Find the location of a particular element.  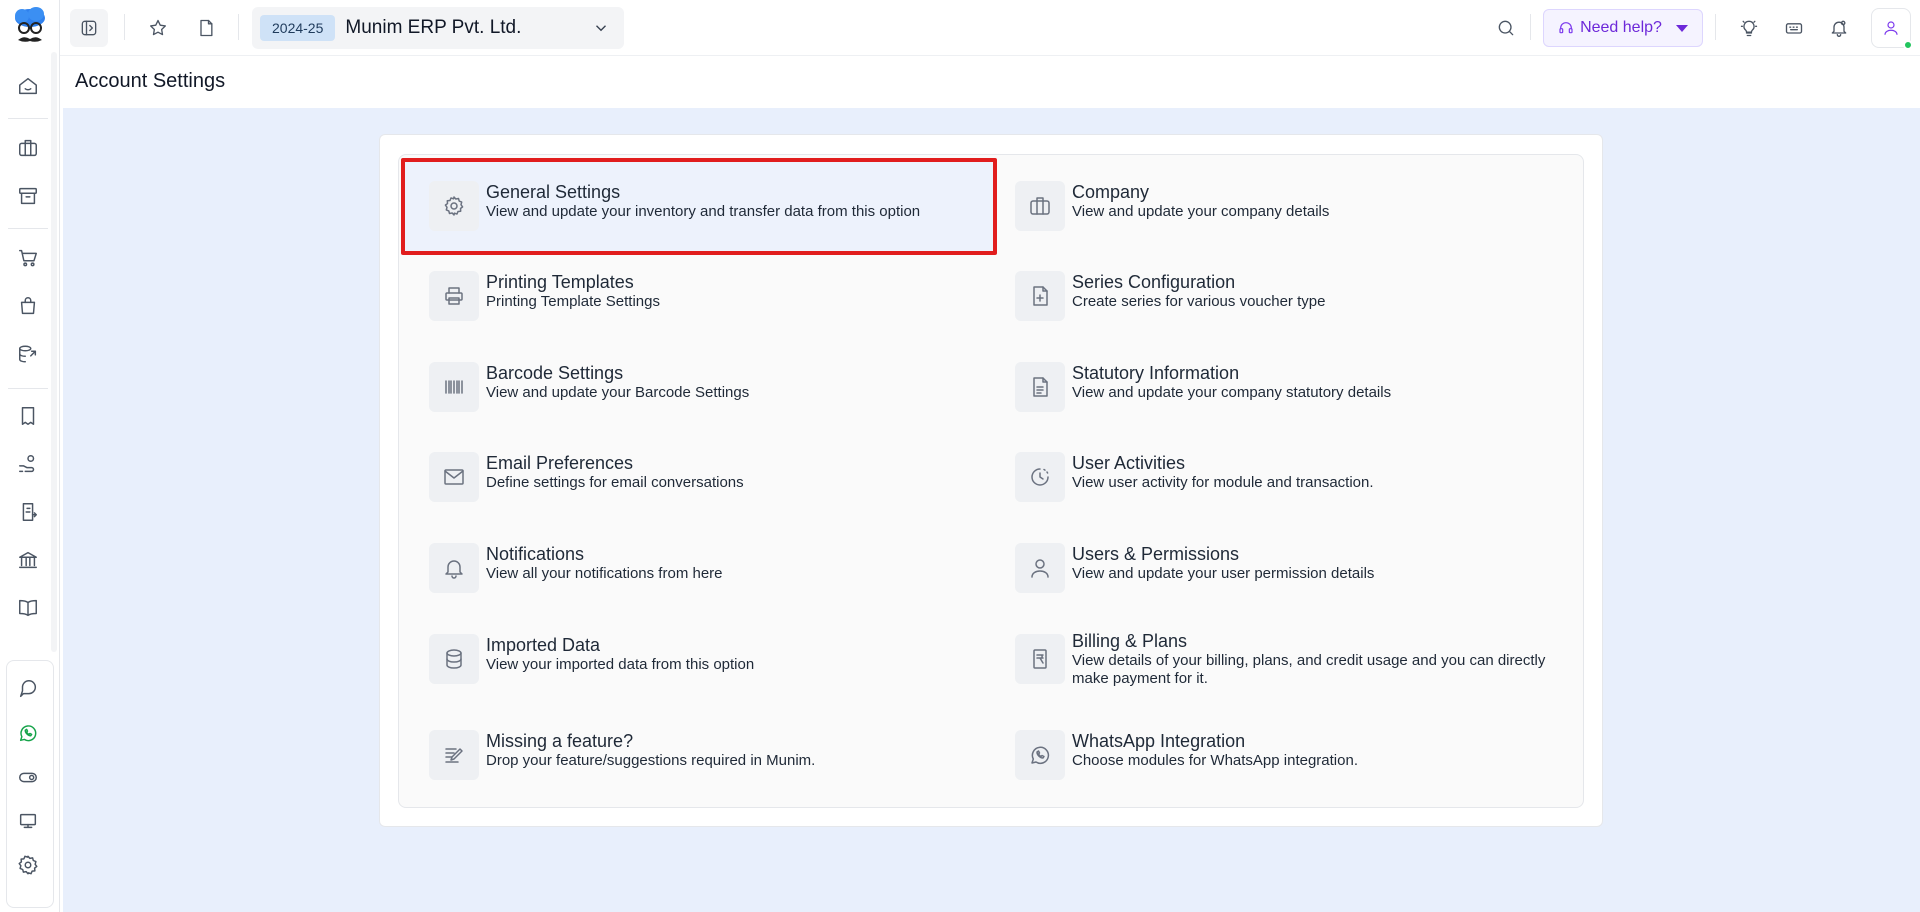

monitor-icon is located at coordinates (28, 821).